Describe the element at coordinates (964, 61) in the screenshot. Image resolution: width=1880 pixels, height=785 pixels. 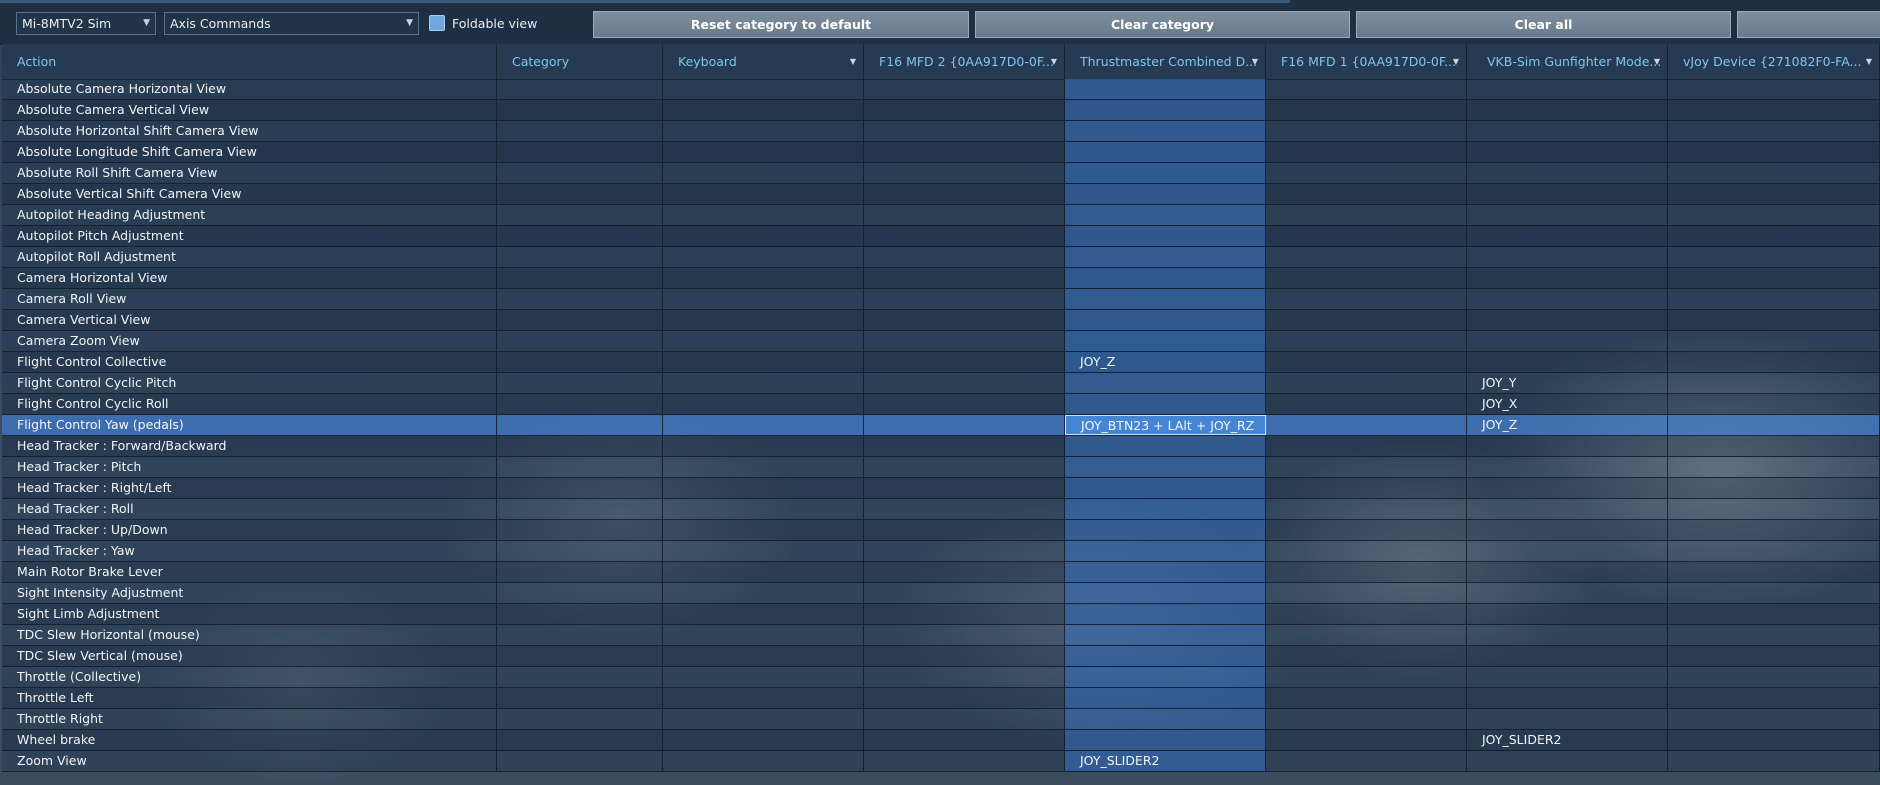
I see `column-header: F16 MFD 2 {0AA917D0-0F... ▼` at that location.